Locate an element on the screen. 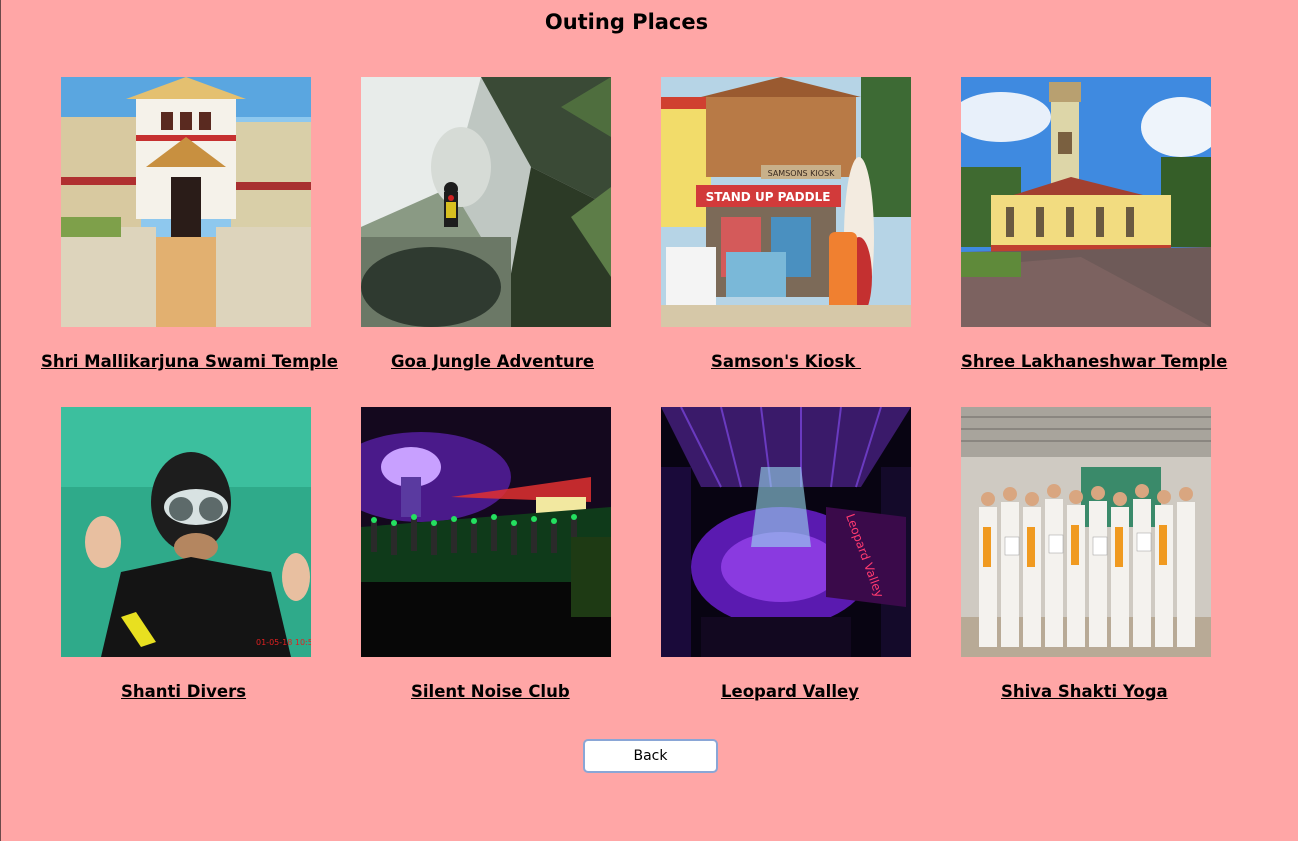 The width and height of the screenshot is (1298, 841). lakhaneshwar-temple-photo is located at coordinates (1086, 202).